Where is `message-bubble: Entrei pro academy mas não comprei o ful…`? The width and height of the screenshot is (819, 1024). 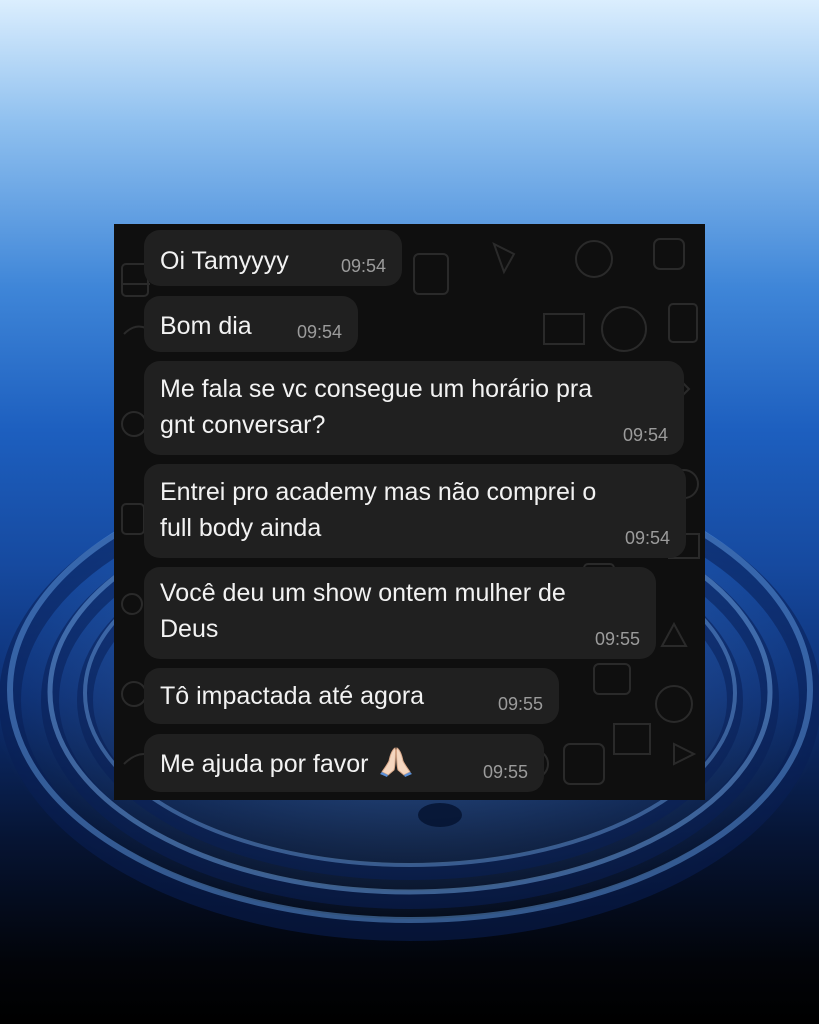
message-bubble: Entrei pro academy mas não comprei o ful… is located at coordinates (415, 511).